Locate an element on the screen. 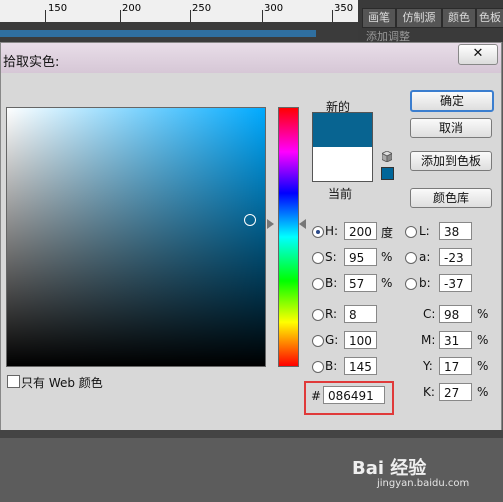 Image resolution: width=503 pixels, height=502 pixels. panel-area: 画笔 仿制源 颜色 色板 添加调整 is located at coordinates (430, 21).